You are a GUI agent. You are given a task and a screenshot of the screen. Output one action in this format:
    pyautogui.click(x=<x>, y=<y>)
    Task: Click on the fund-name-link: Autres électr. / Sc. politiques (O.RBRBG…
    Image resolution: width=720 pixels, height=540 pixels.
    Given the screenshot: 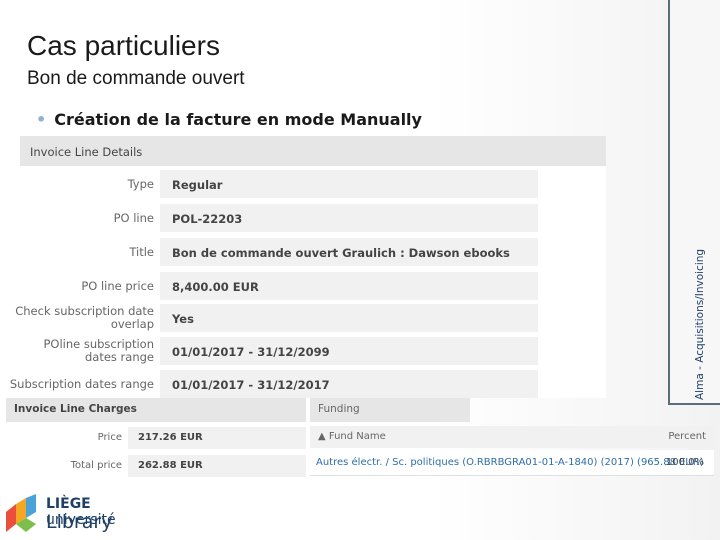 What is the action you would take?
    pyautogui.click(x=510, y=462)
    